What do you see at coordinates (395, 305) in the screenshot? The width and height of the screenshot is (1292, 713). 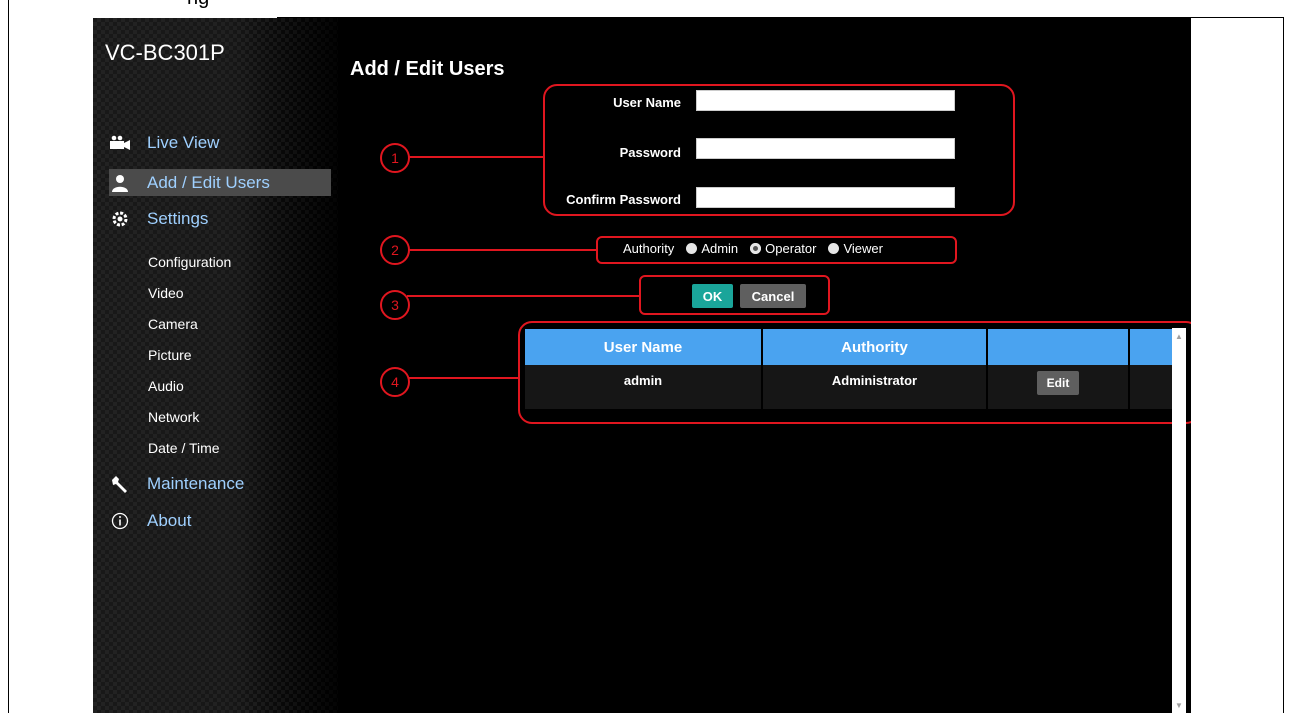 I see `callout-number-3: 3` at bounding box center [395, 305].